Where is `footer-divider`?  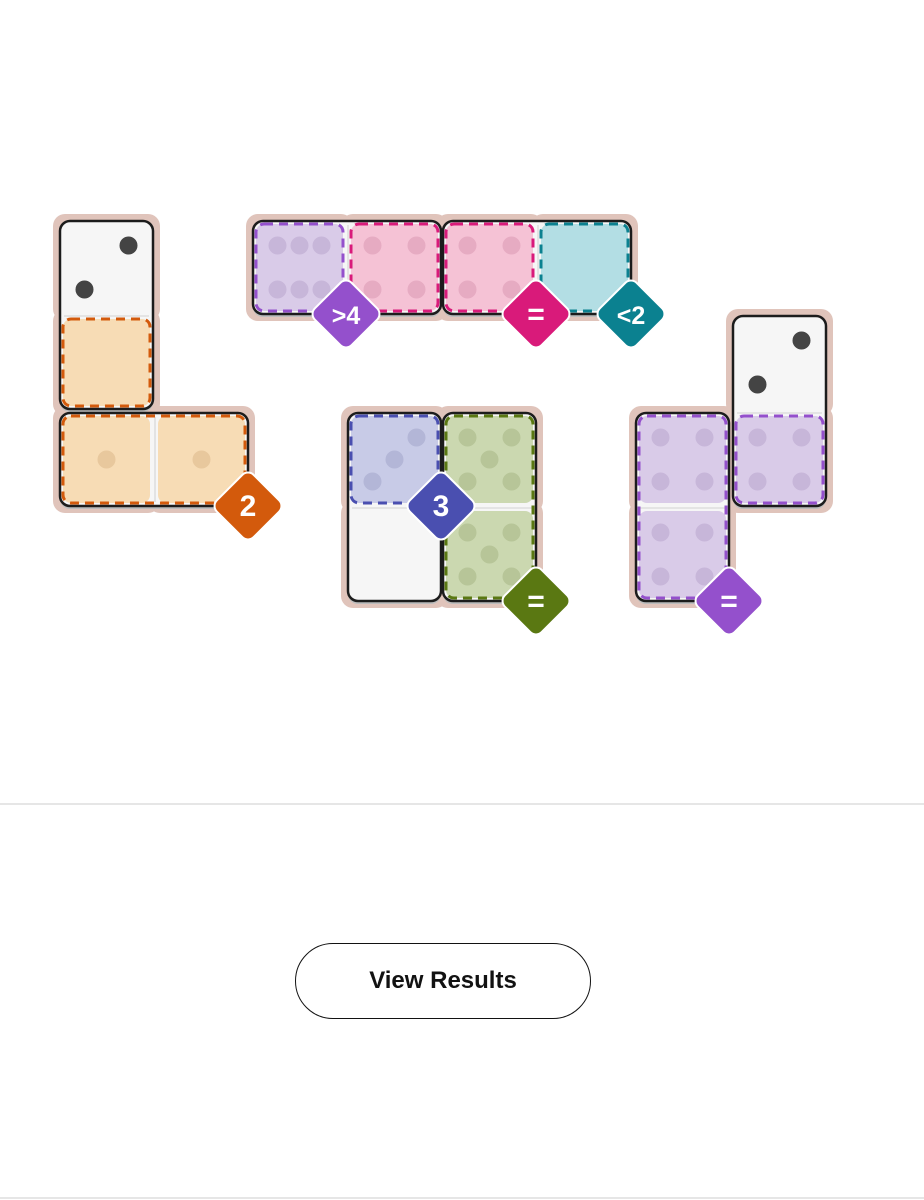 footer-divider is located at coordinates (462, 1198).